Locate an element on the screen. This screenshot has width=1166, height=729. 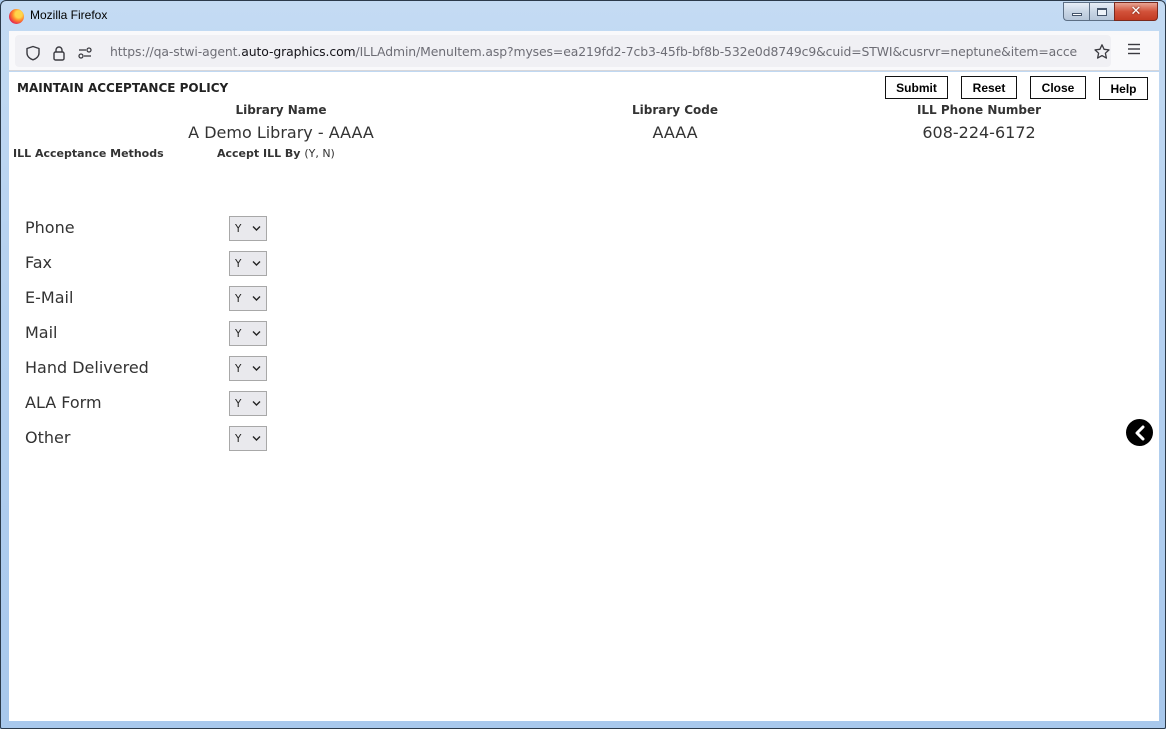
accept-ill-by-hint: (Y, N) is located at coordinates (319, 153).